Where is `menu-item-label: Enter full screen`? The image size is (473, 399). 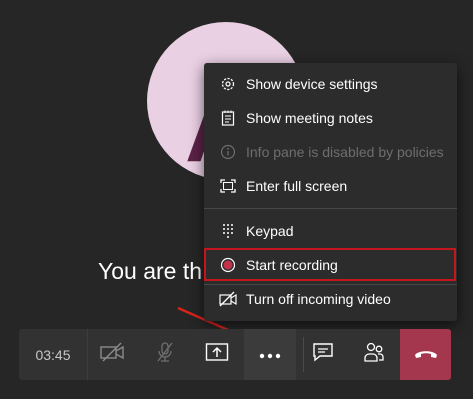
menu-item-label: Enter full screen is located at coordinates (297, 186).